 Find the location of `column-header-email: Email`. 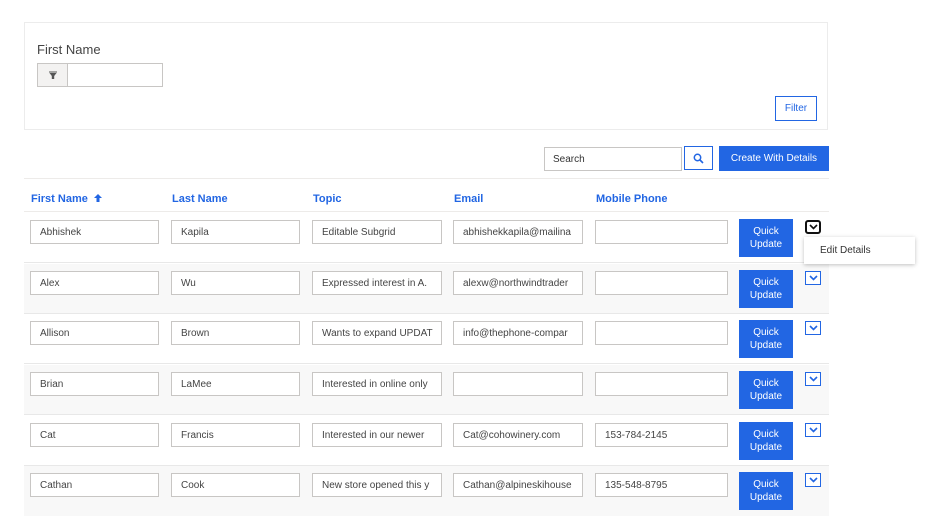

column-header-email: Email is located at coordinates (468, 199).